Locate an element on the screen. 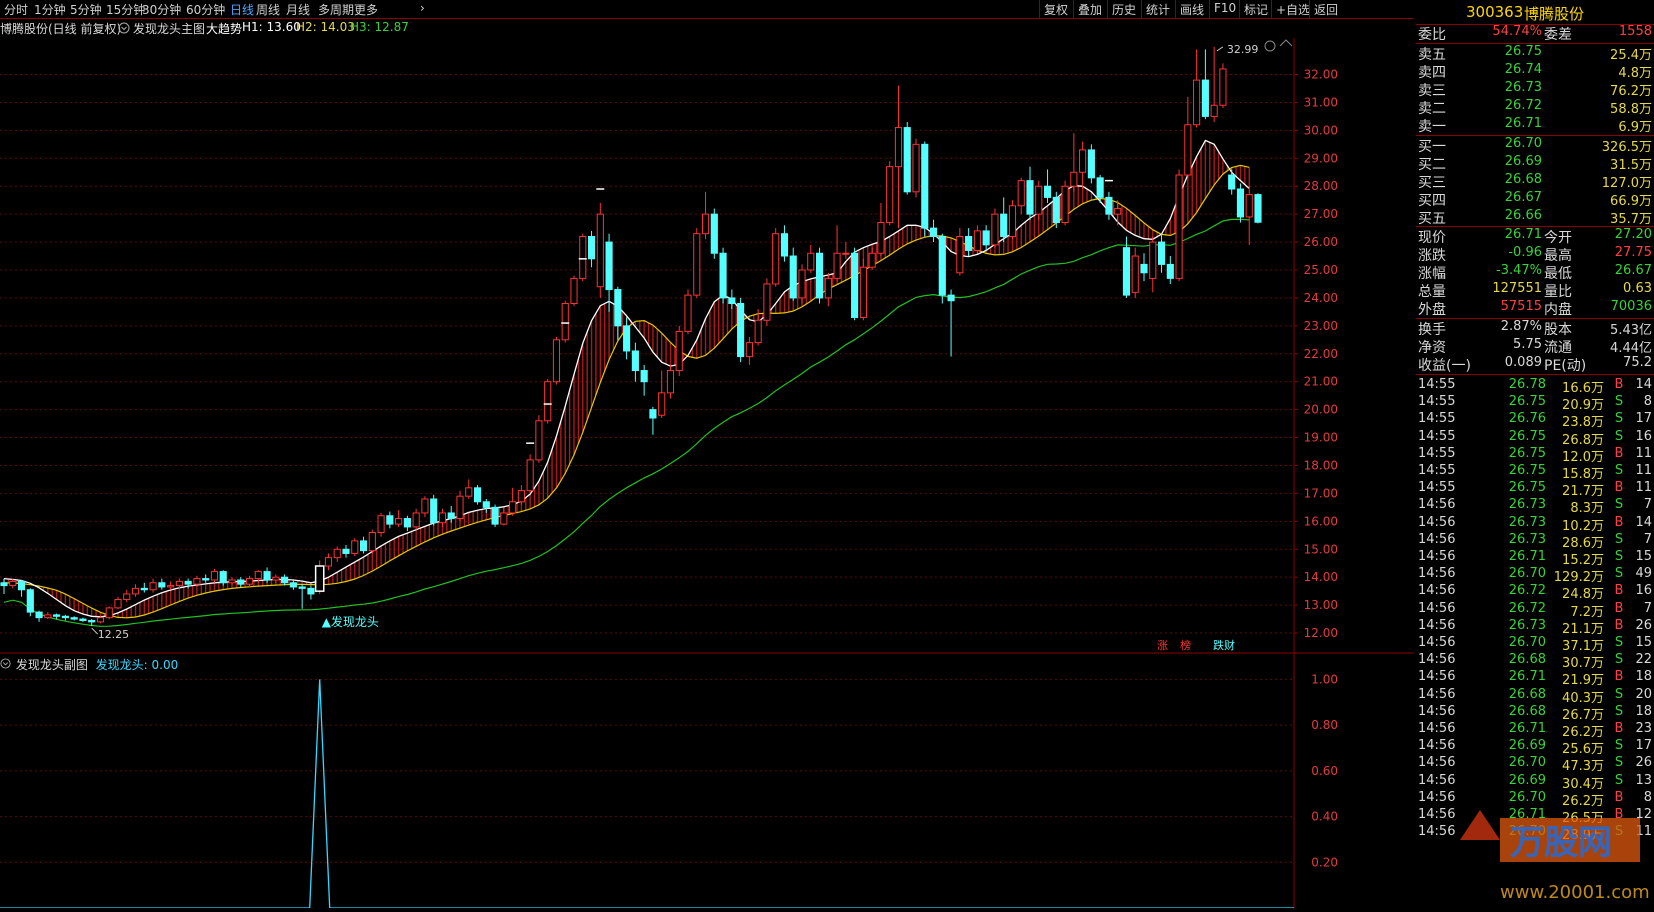 This screenshot has height=912, width=1654. period-tab-6: 日线 is located at coordinates (242, 9).